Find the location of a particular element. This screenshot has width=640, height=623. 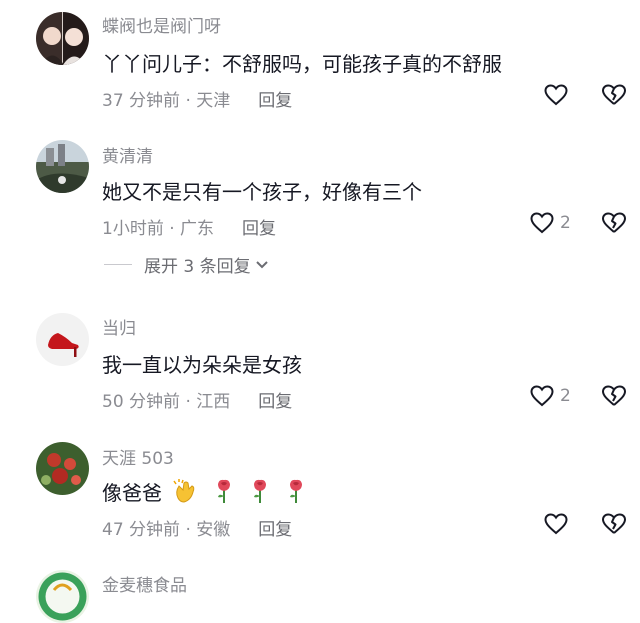

comment-meta: 47 分钟前 · 安徽 回复 is located at coordinates (197, 527).